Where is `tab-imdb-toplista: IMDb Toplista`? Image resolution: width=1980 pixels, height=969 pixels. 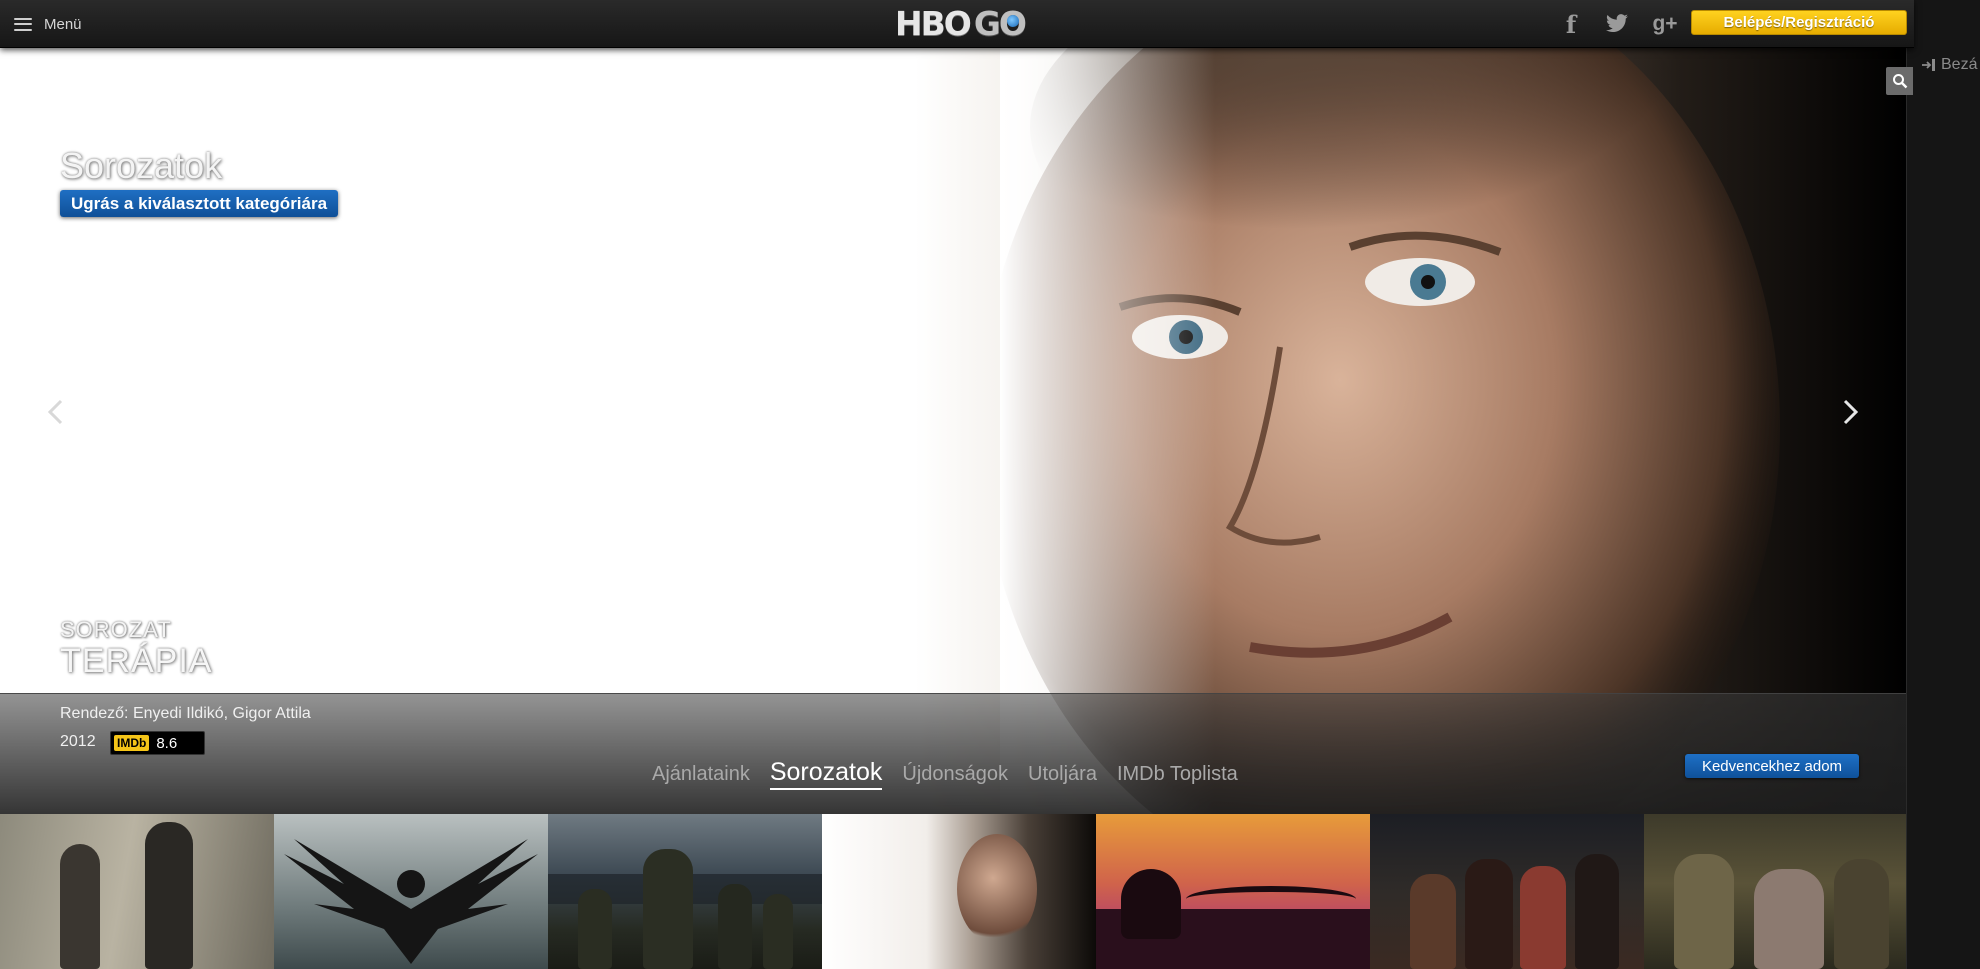 tab-imdb-toplista: IMDb Toplista is located at coordinates (1177, 774).